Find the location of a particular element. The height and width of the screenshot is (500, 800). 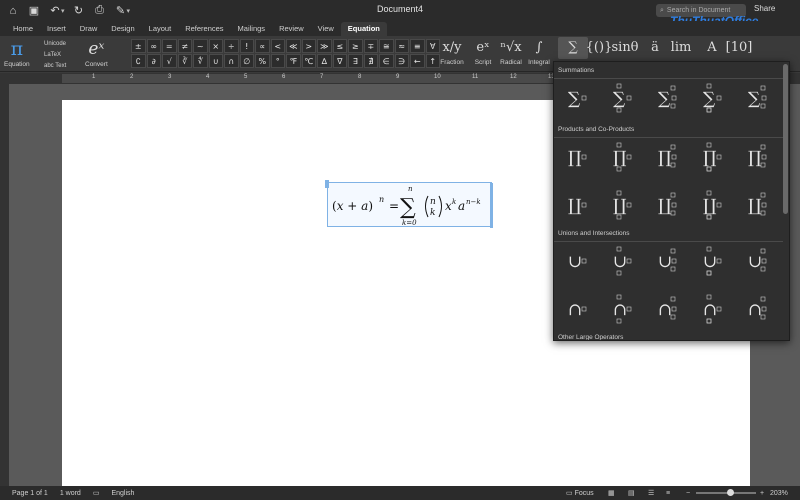

structure-button-1: eˣ Script is located at coordinates (483, 51).